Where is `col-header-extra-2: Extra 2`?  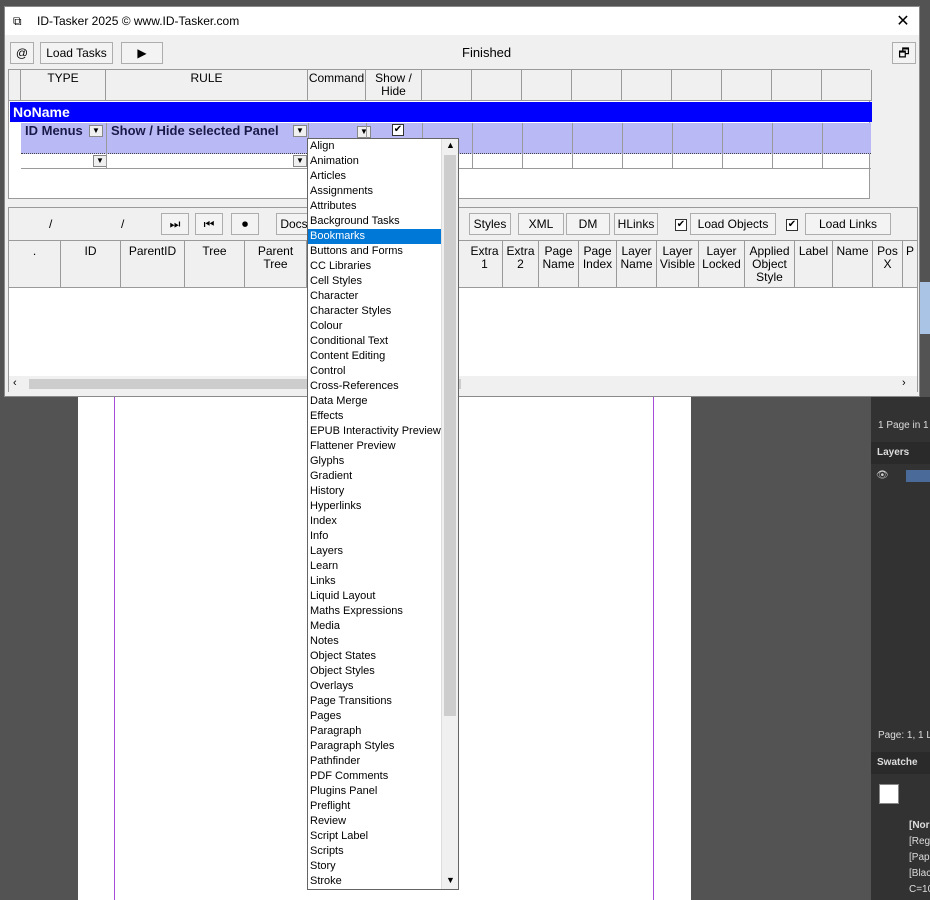 col-header-extra-2: Extra 2 is located at coordinates (521, 264).